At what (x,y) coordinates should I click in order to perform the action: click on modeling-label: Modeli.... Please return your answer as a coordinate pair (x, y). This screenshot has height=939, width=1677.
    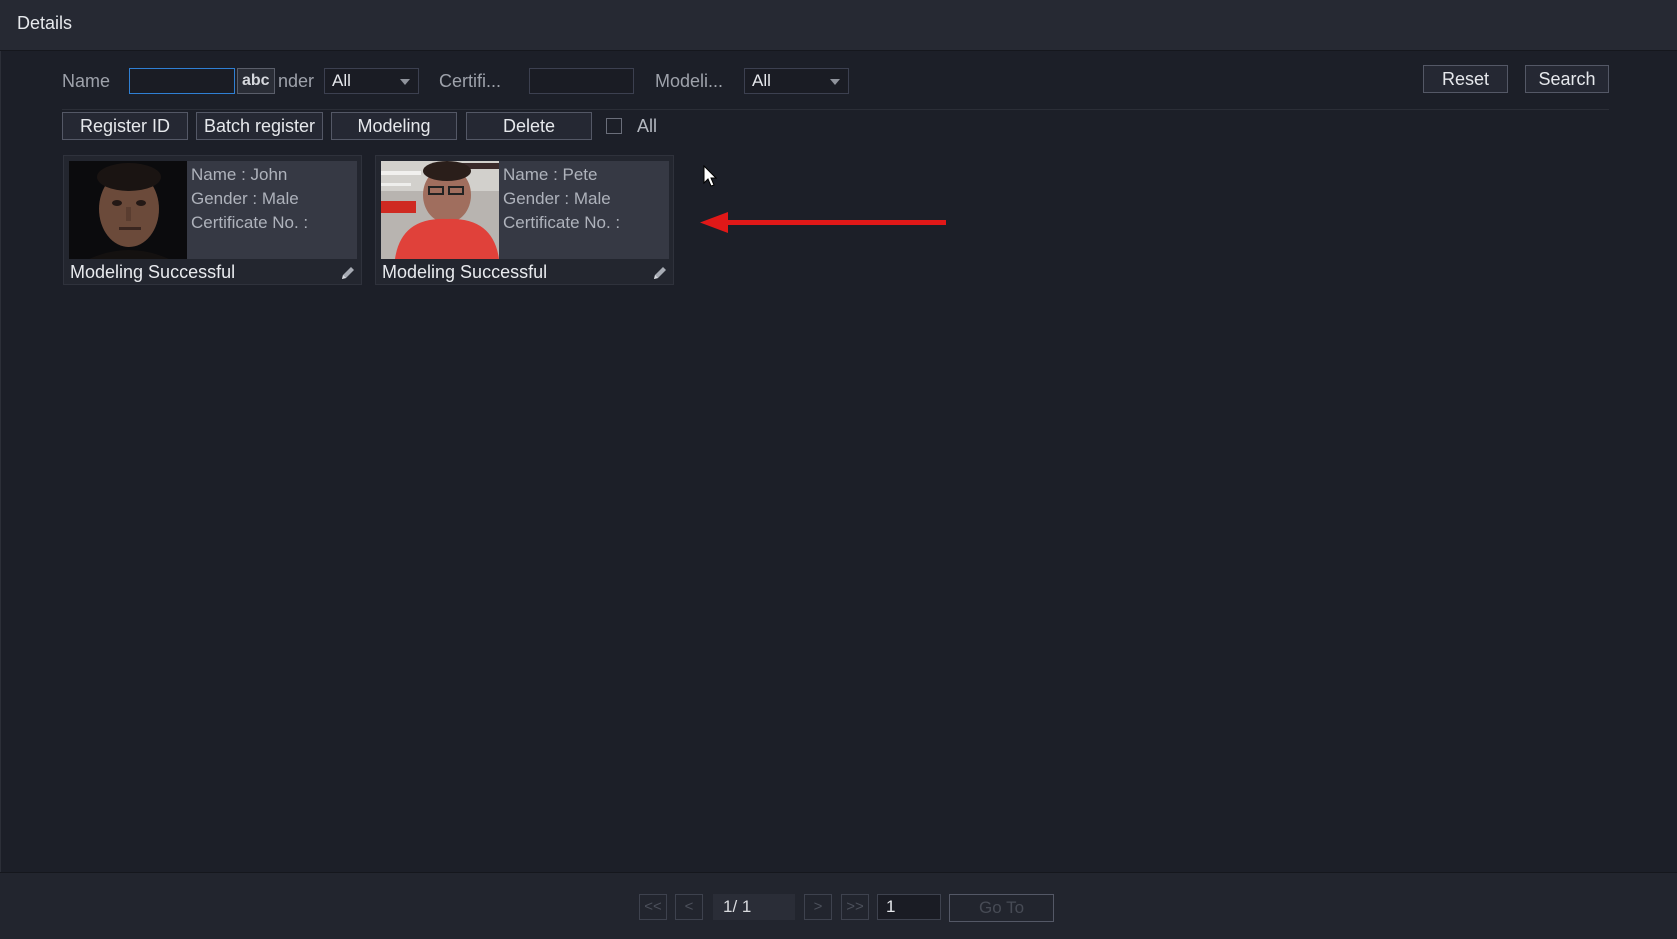
    Looking at the image, I should click on (689, 81).